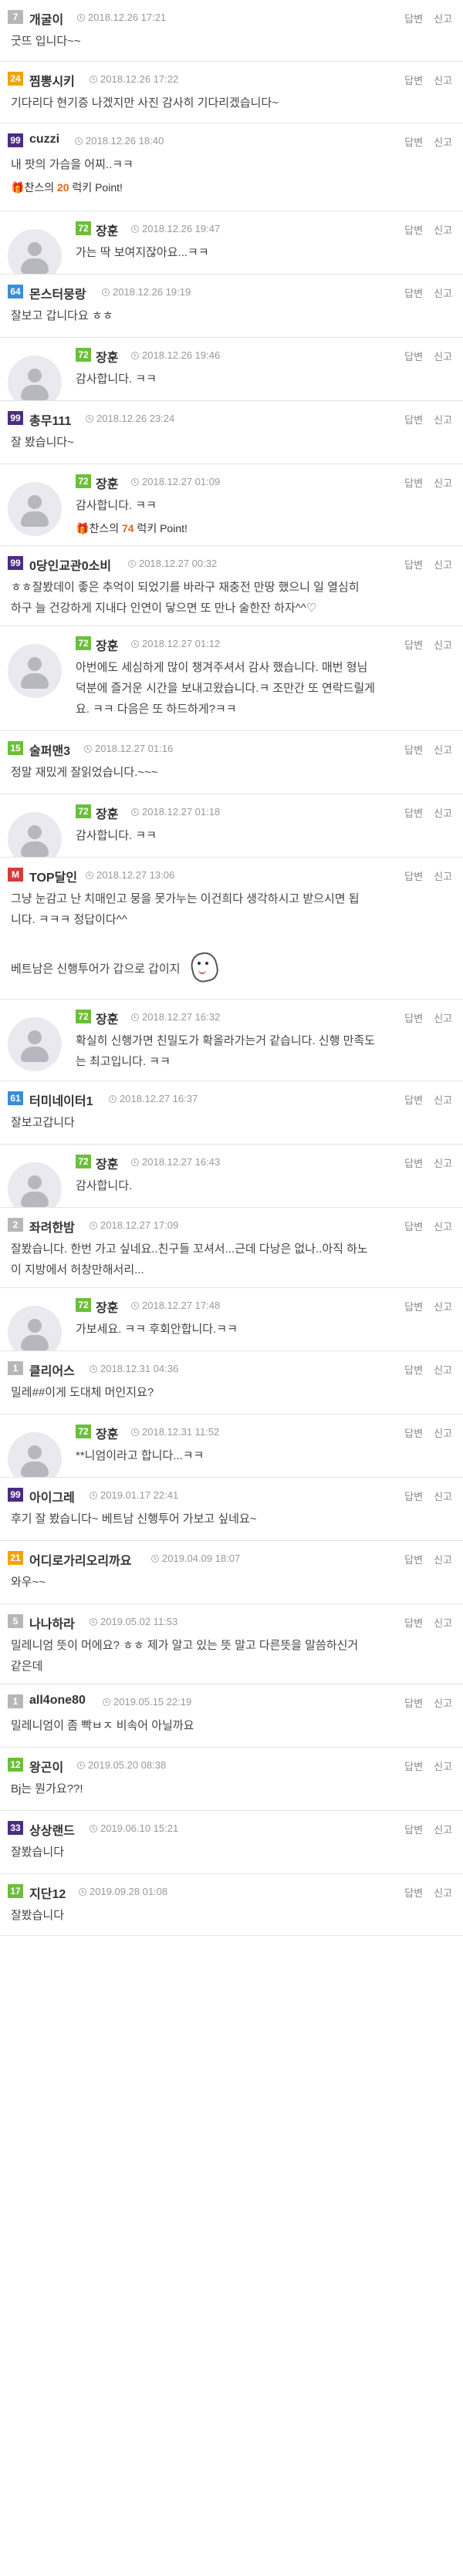 The width and height of the screenshot is (463, 2576). What do you see at coordinates (231, 353) in the screenshot?
I see `comment-header: 72 장훈 2018.12.26 19:46 답변 신고` at bounding box center [231, 353].